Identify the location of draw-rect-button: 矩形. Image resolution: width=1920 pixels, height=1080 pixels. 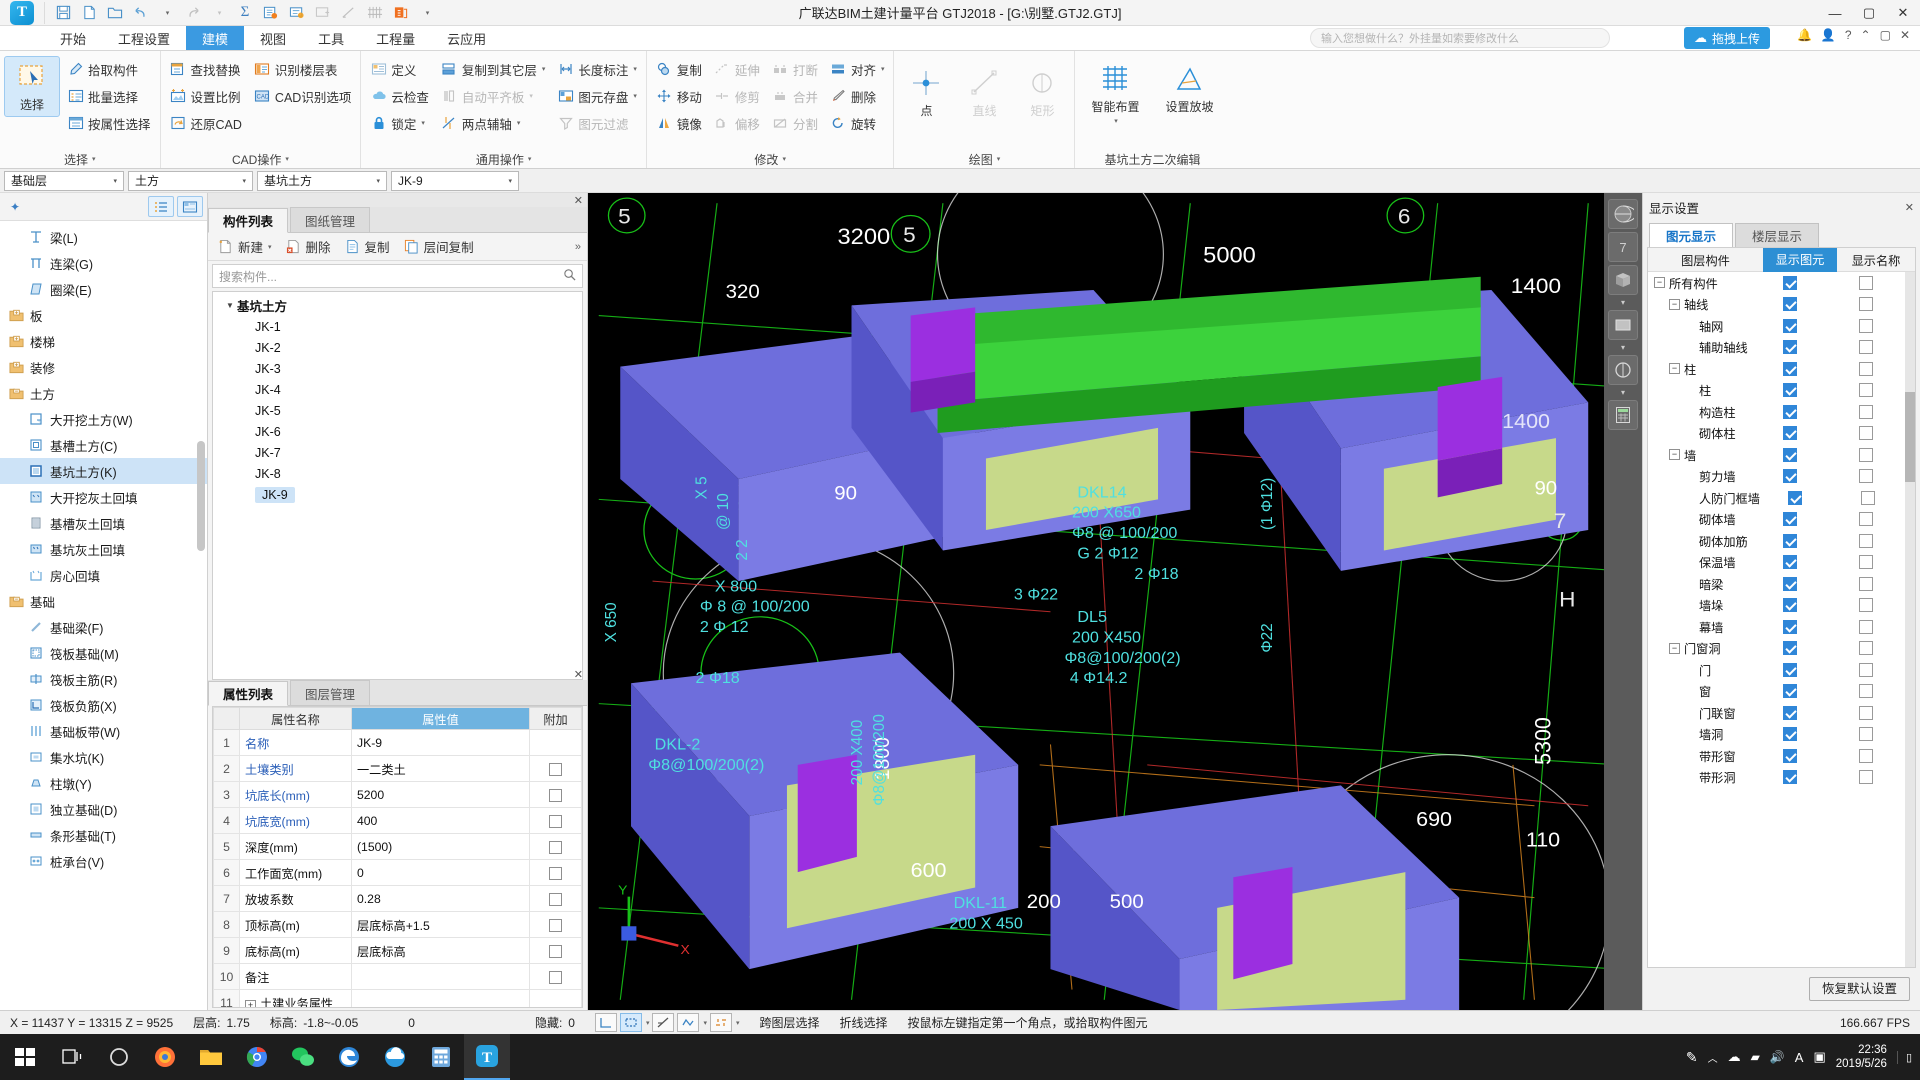
(1042, 92).